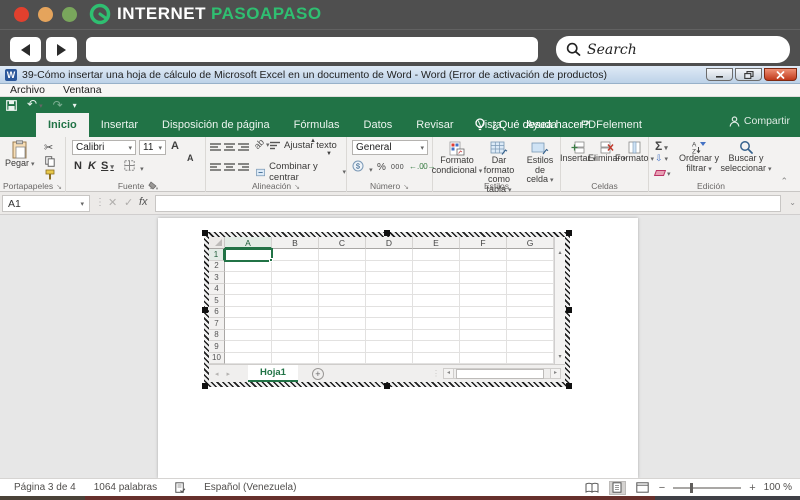  What do you see at coordinates (248, 255) in the screenshot?
I see `cell-A1` at bounding box center [248, 255].